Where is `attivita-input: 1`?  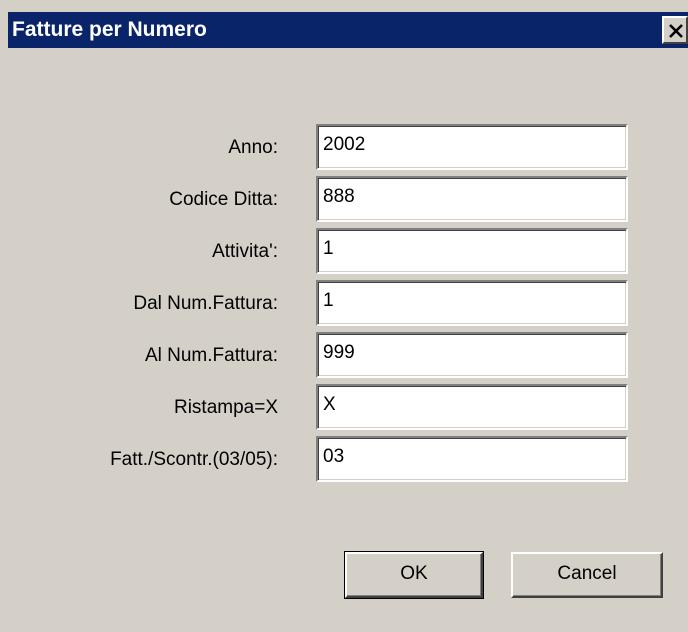 attivita-input: 1 is located at coordinates (472, 251).